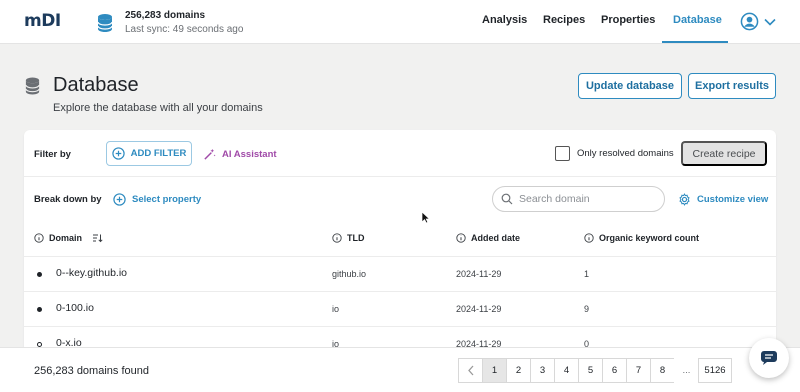 The image size is (800, 392). What do you see at coordinates (494, 370) in the screenshot?
I see `pagination-page-1: 1` at bounding box center [494, 370].